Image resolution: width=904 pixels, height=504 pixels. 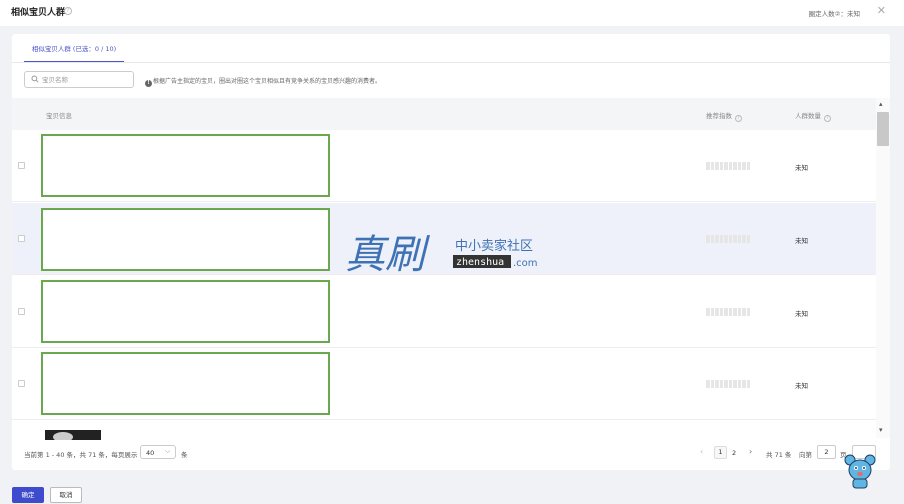 What do you see at coordinates (158, 452) in the screenshot?
I see `page-size-select: 40 ⌵` at bounding box center [158, 452].